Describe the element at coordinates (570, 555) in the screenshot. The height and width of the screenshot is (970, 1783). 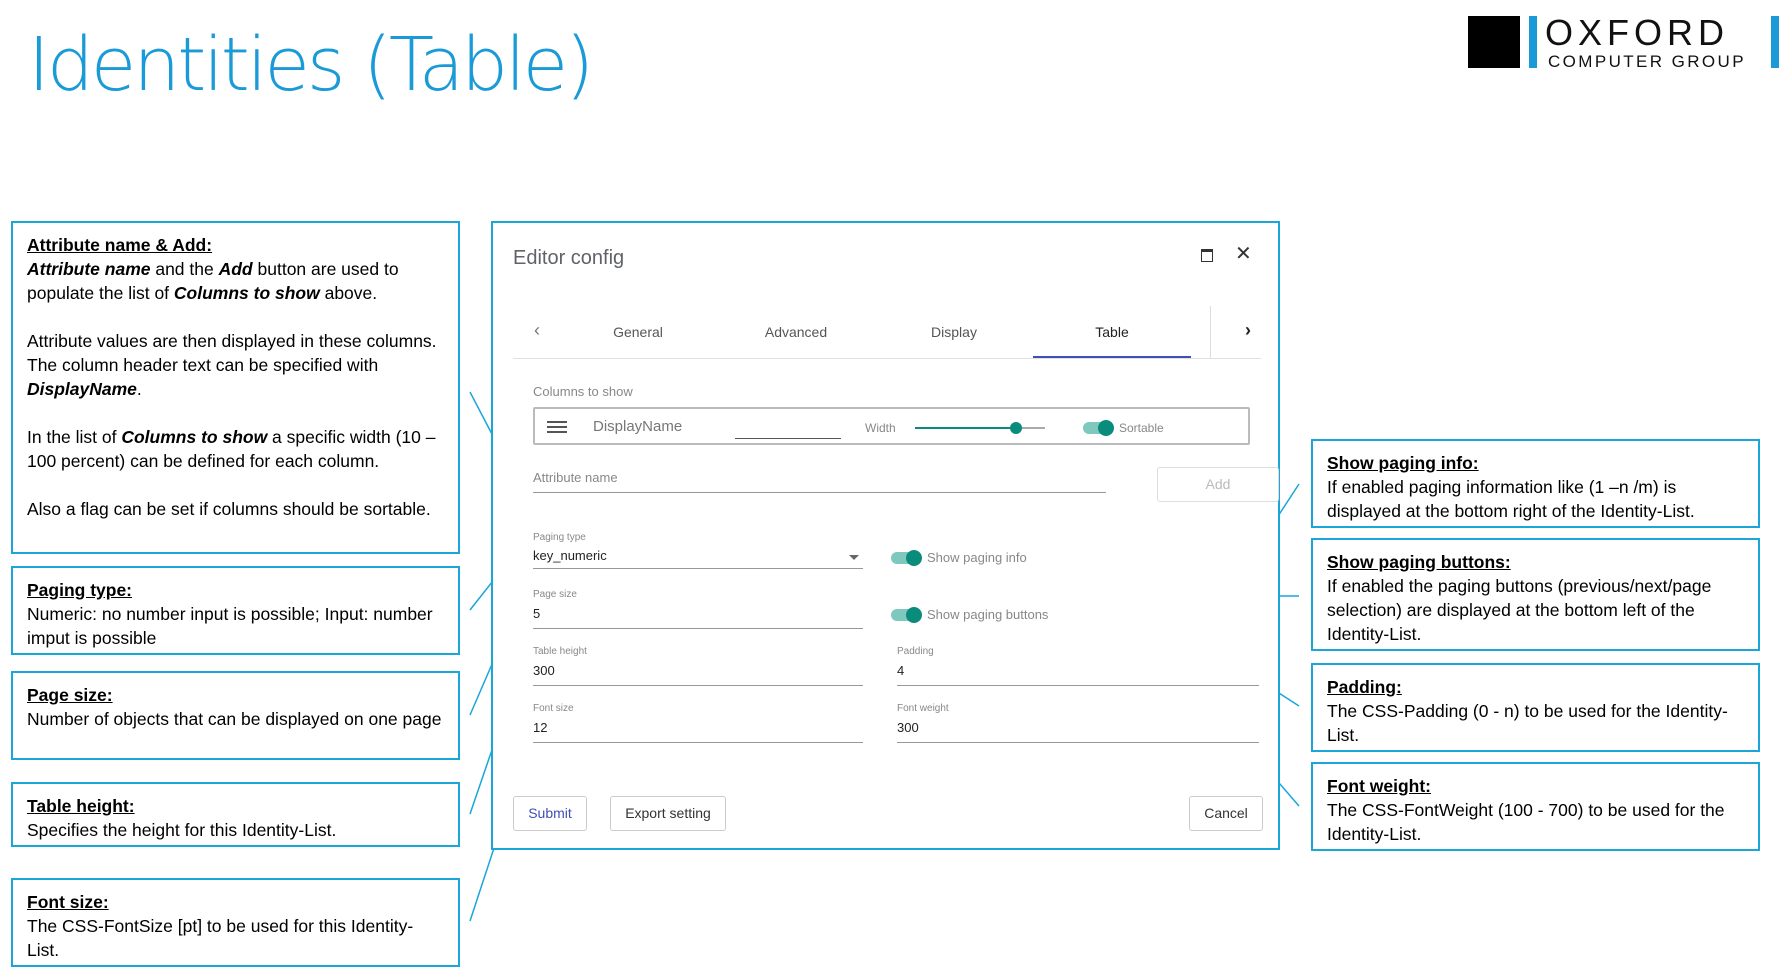
I see `paging-type-select: key_numeric` at that location.